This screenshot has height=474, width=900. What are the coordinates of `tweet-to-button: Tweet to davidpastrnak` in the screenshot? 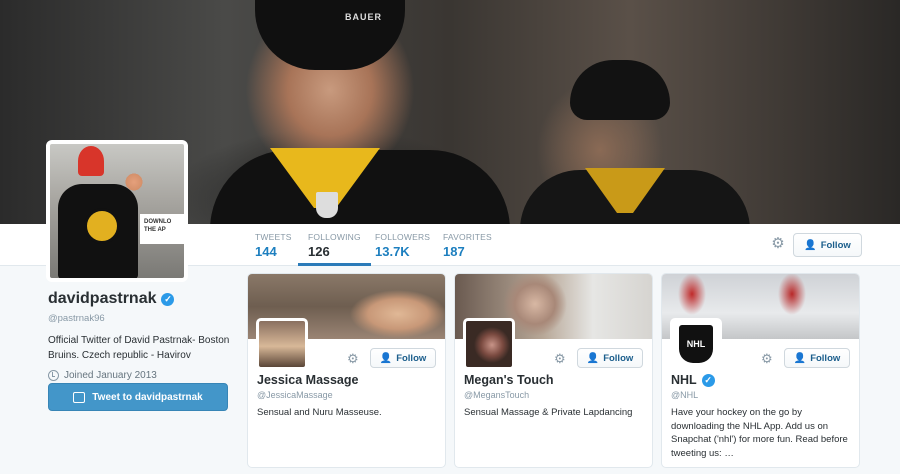 It's located at (138, 397).